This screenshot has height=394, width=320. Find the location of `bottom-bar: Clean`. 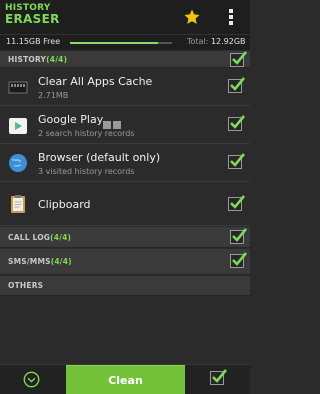

bottom-bar: Clean is located at coordinates (125, 379).